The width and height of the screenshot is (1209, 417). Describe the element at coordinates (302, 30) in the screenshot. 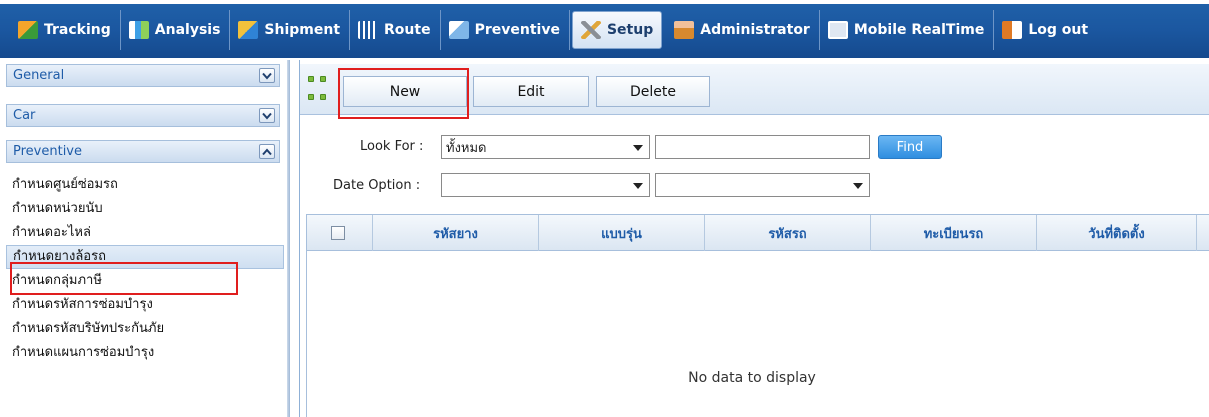

I see `nav-shipment-label: Shipment` at that location.